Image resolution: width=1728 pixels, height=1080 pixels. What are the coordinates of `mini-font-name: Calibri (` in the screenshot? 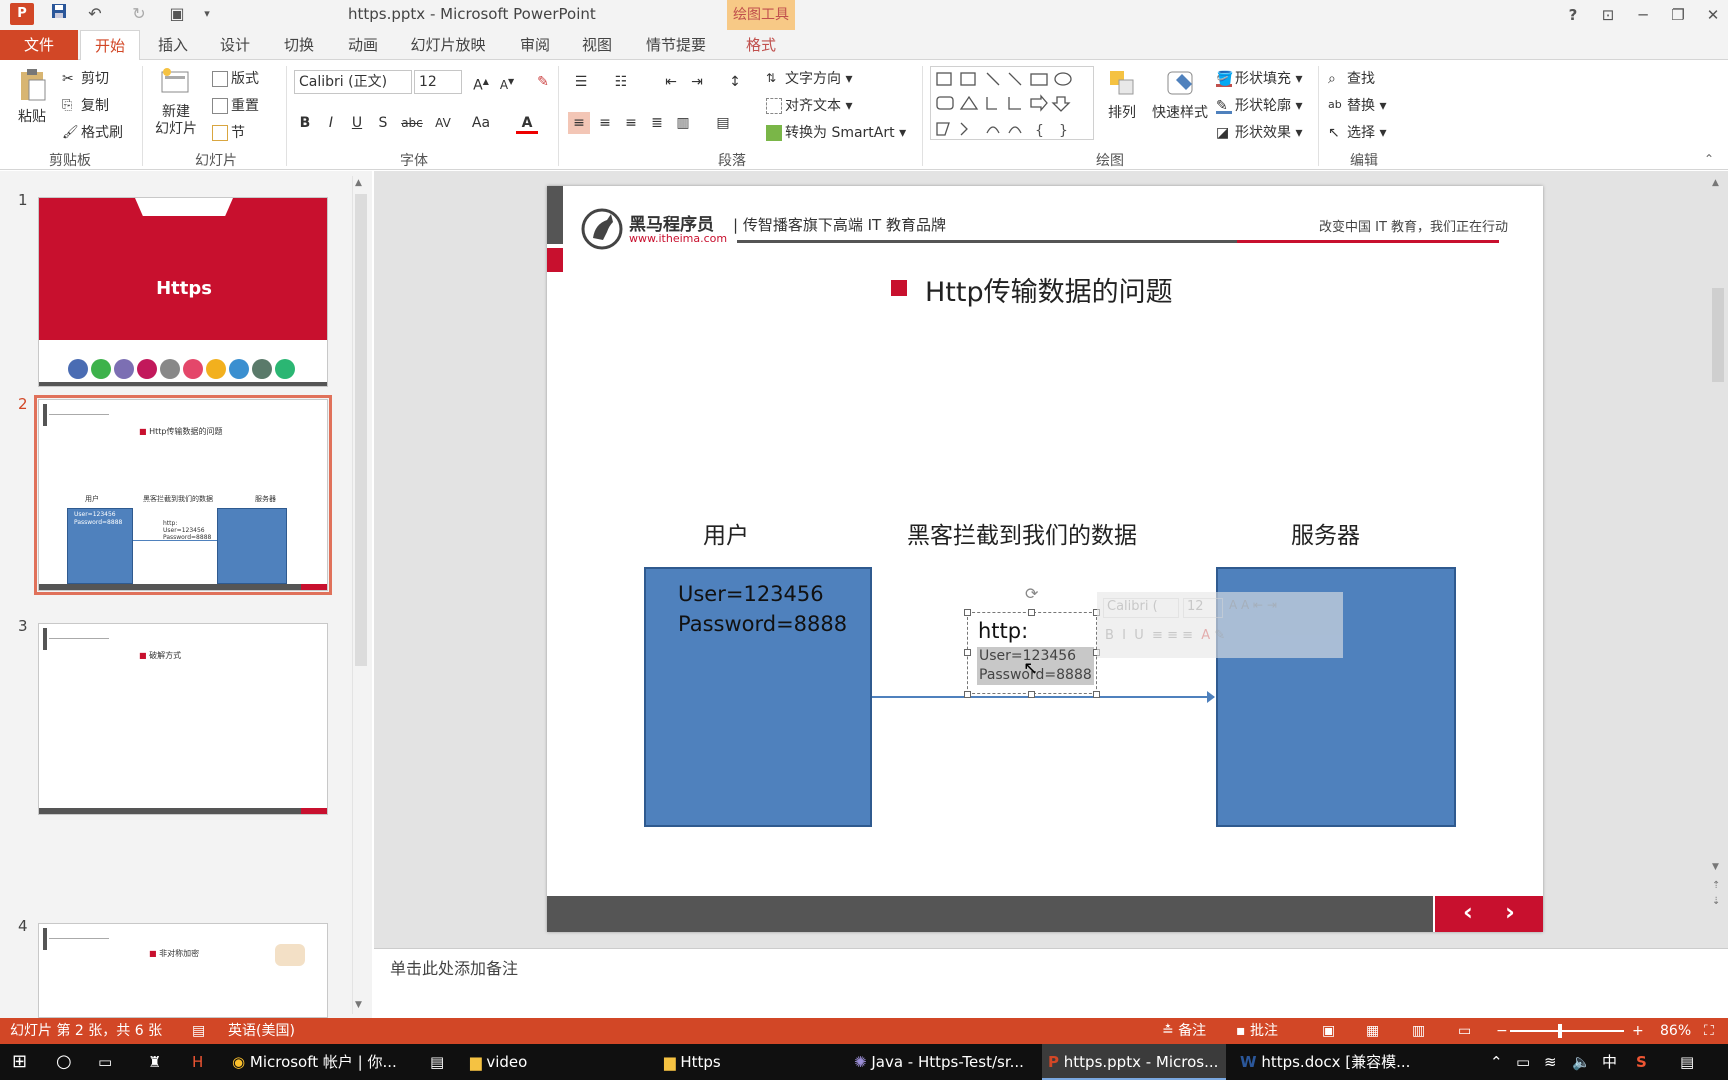 It's located at (1141, 608).